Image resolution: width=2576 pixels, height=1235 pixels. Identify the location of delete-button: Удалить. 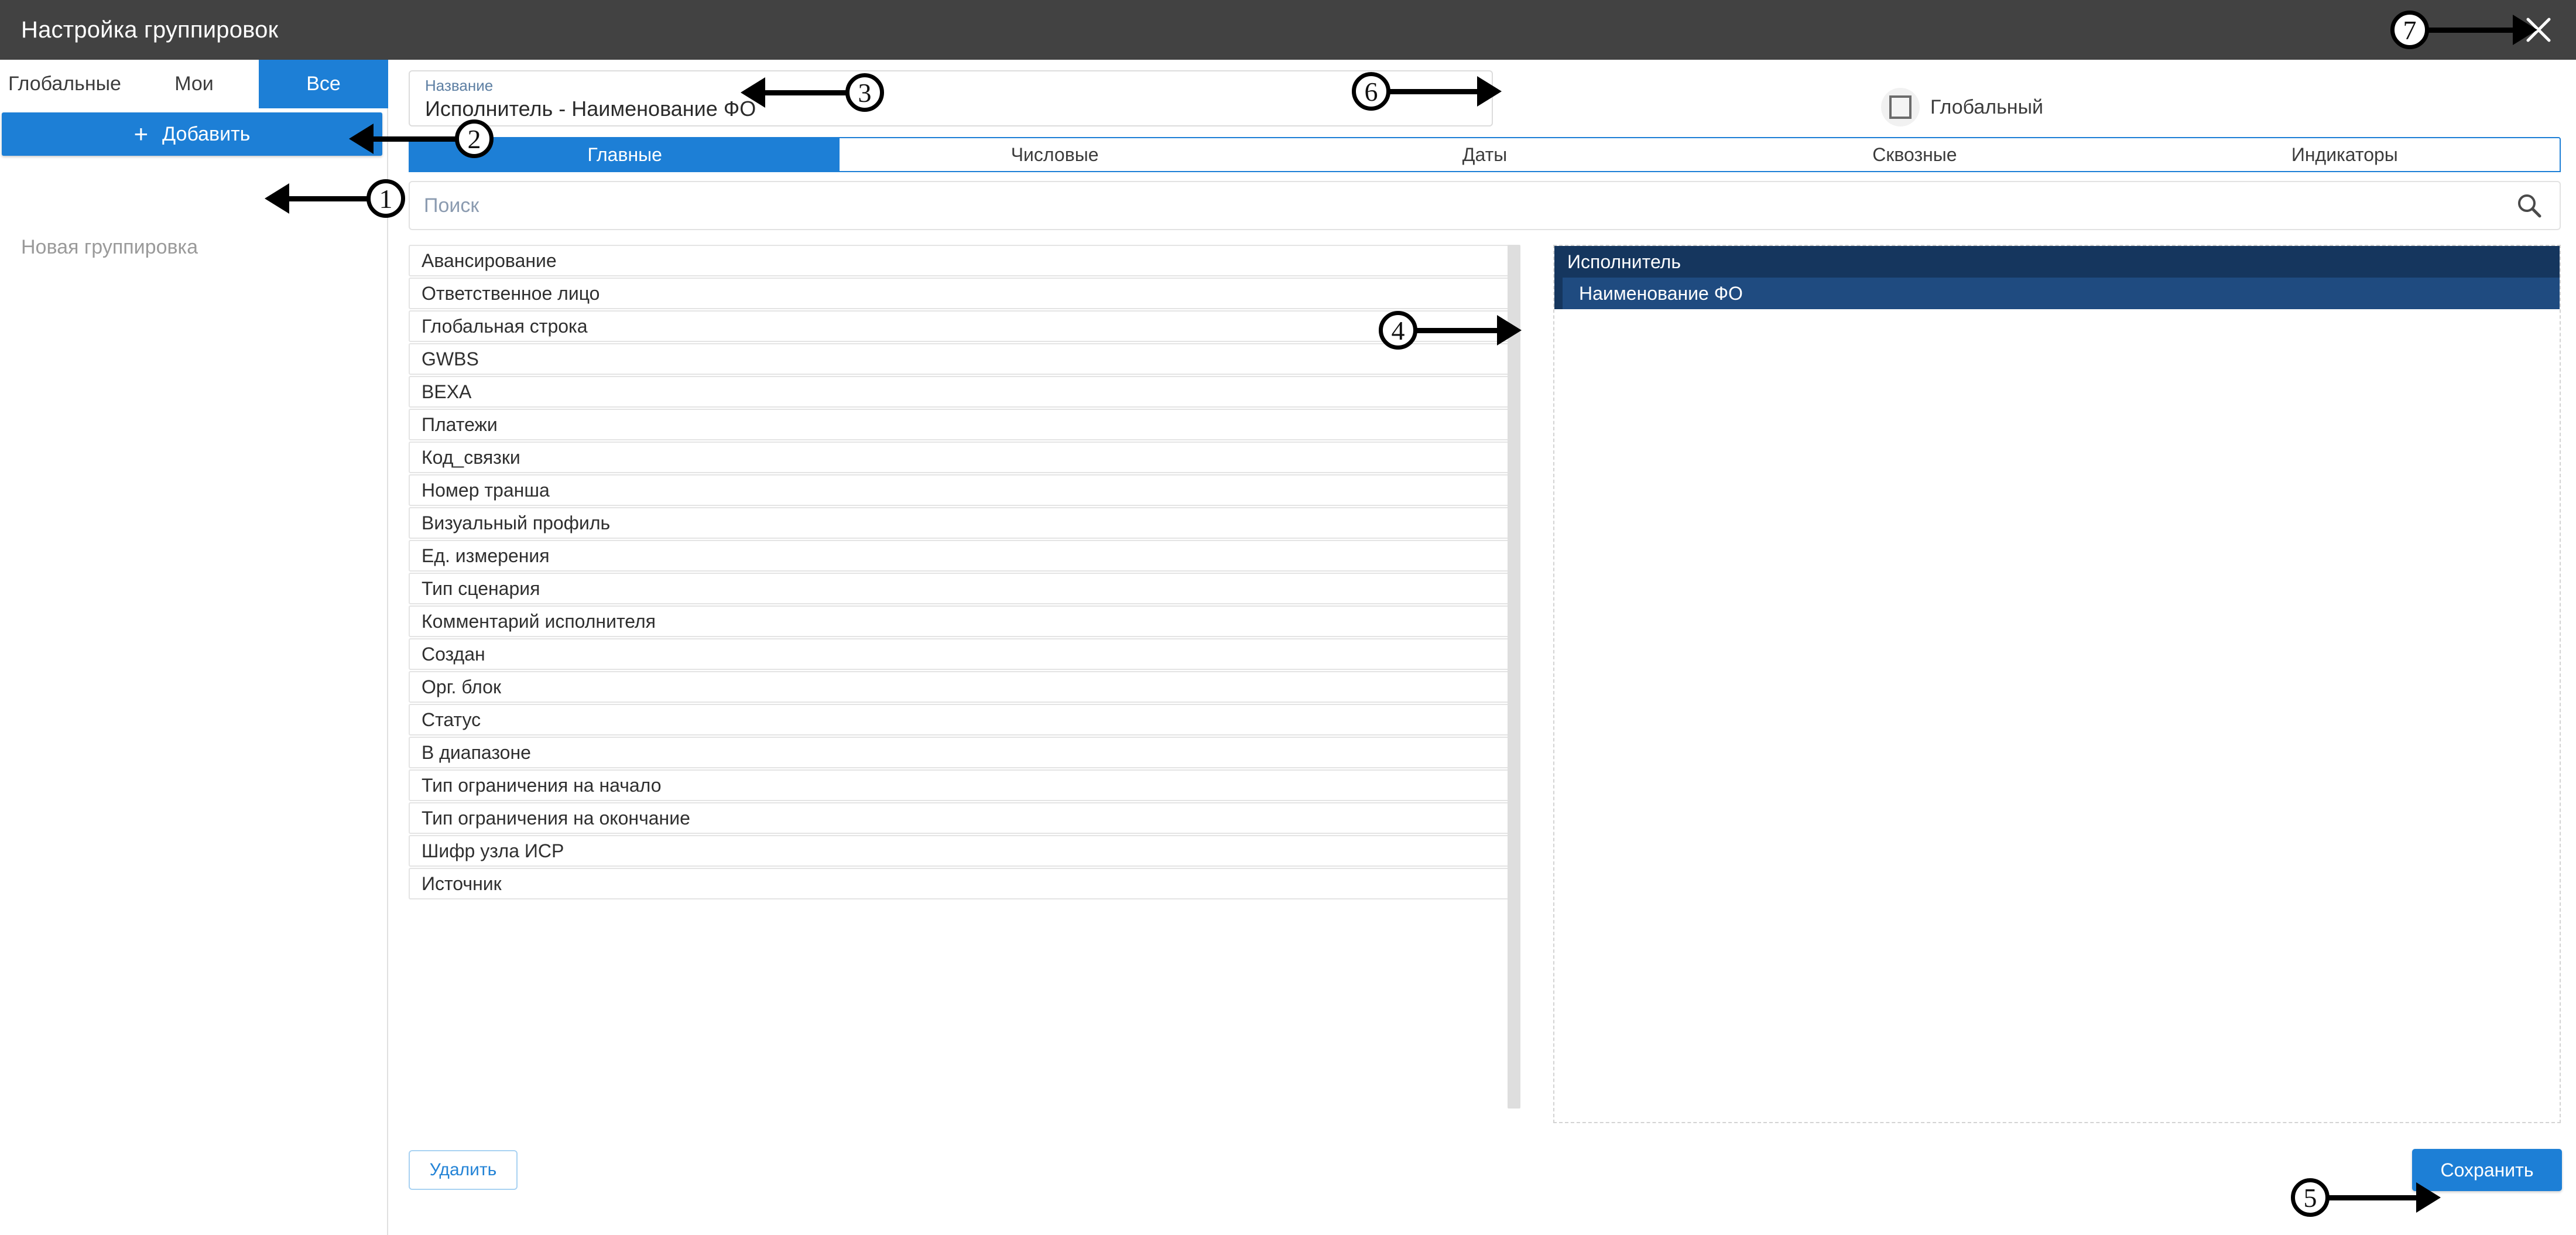
(463, 1170).